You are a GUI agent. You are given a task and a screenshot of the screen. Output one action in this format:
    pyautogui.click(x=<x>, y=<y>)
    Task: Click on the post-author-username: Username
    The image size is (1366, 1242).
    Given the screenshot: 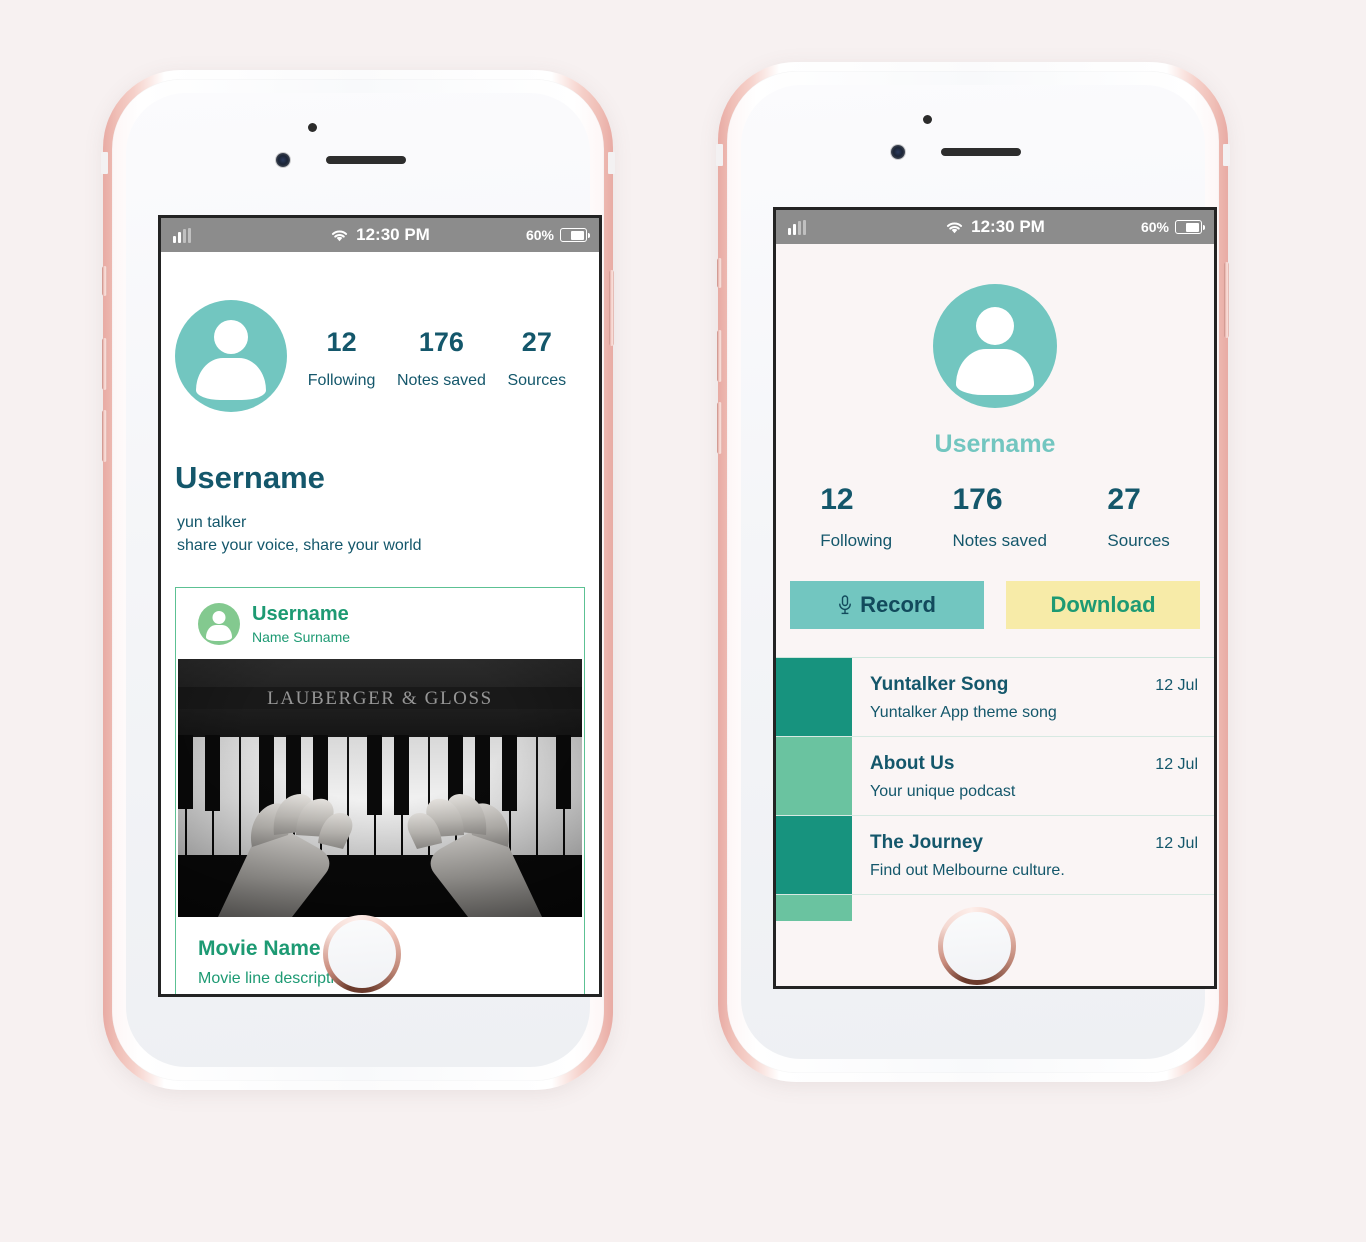 What is the action you would take?
    pyautogui.click(x=300, y=614)
    